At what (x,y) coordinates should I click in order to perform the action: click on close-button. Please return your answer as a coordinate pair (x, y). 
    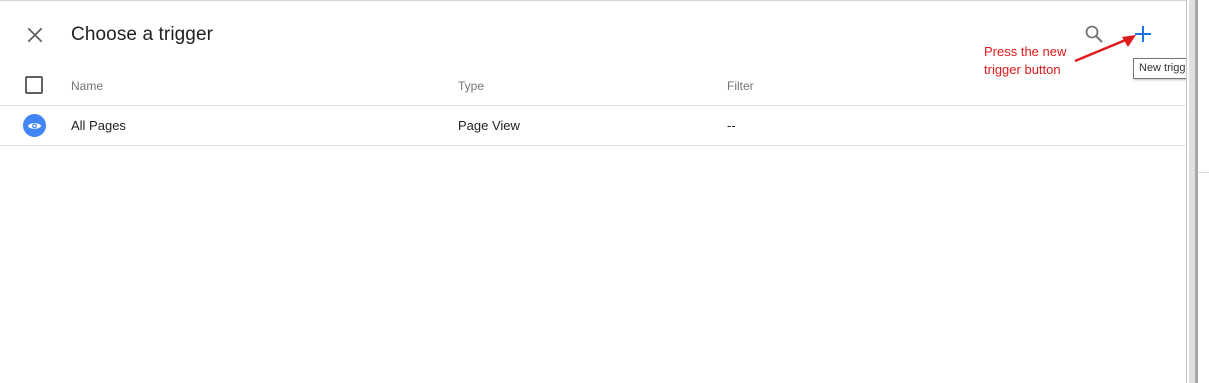
    Looking at the image, I should click on (35, 35).